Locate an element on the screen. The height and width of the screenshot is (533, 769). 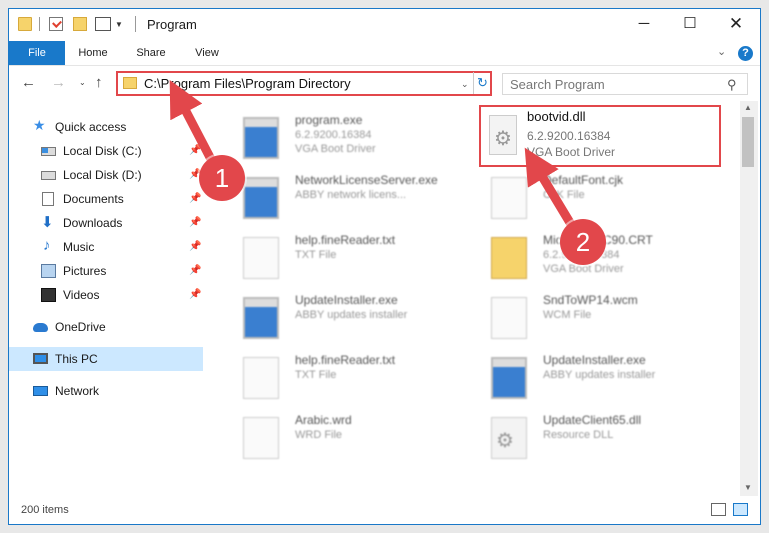
sidebar-item-this-pc: This PC is located at coordinates (106, 359).